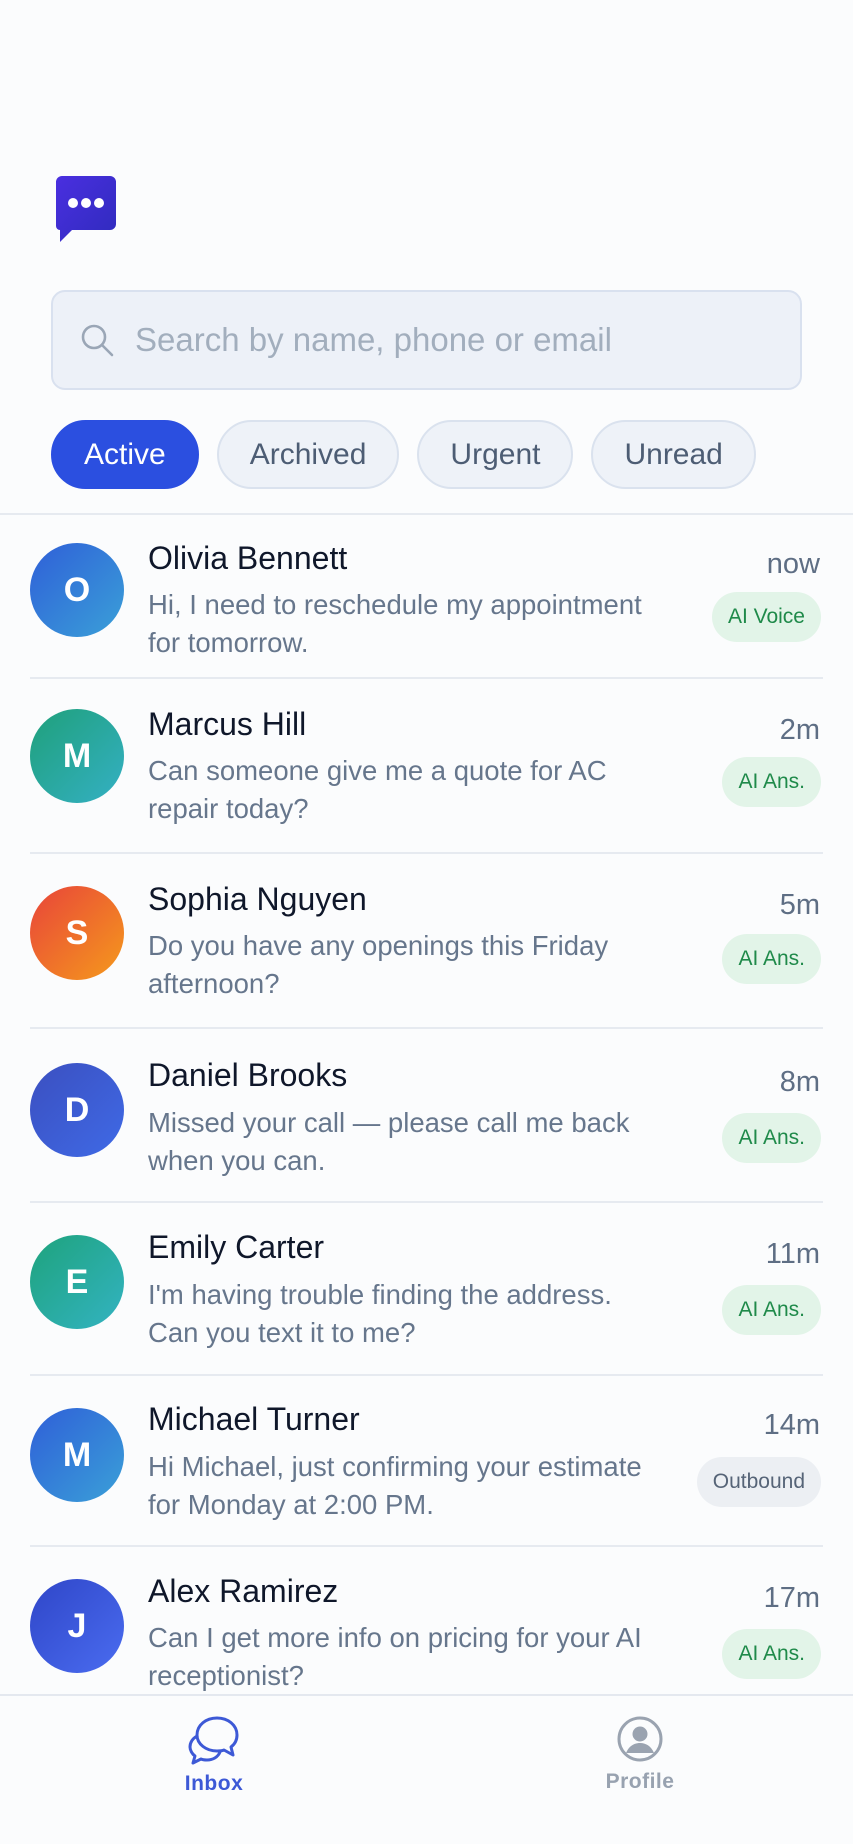  What do you see at coordinates (791, 1425) in the screenshot?
I see `timestamp: 14m` at bounding box center [791, 1425].